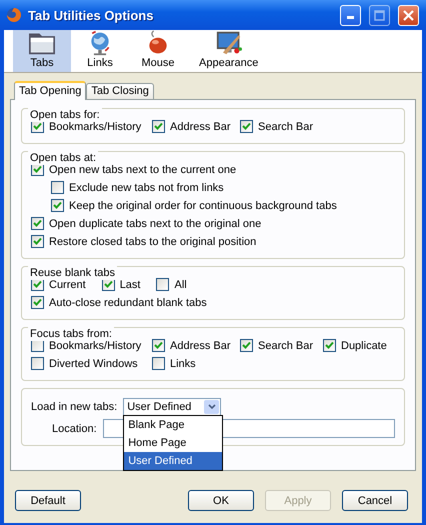 The width and height of the screenshot is (426, 525). Describe the element at coordinates (212, 407) in the screenshot. I see `caret-icon` at that location.